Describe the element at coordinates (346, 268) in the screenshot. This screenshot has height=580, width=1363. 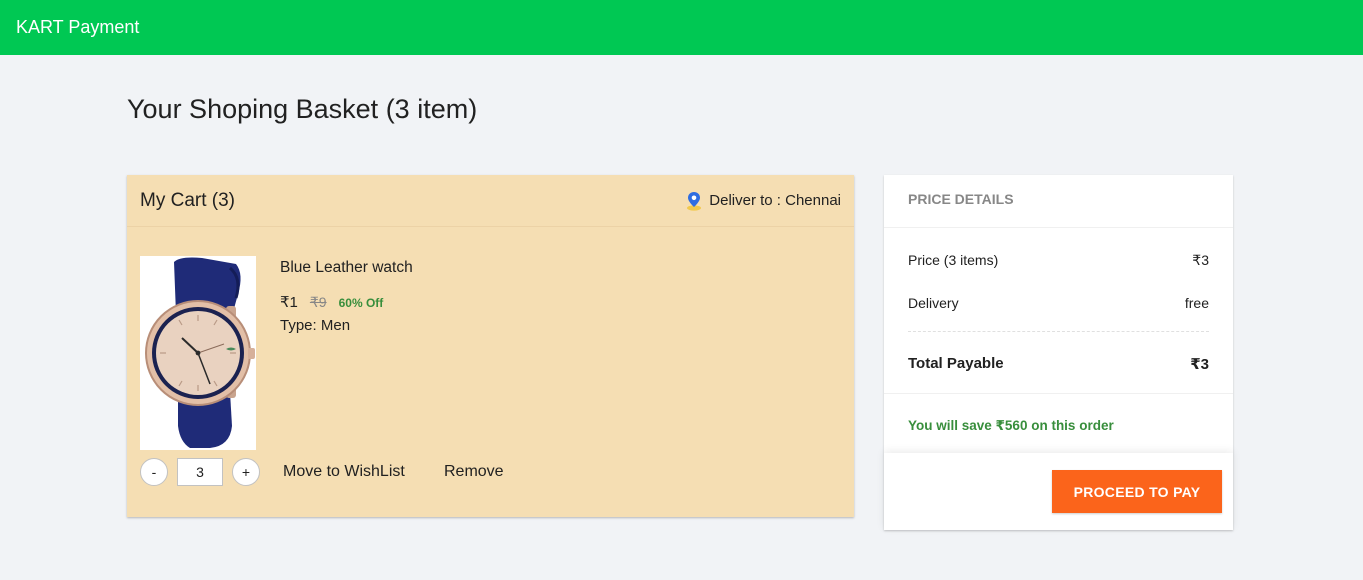
I see `product-name: Blue Leather watch` at that location.